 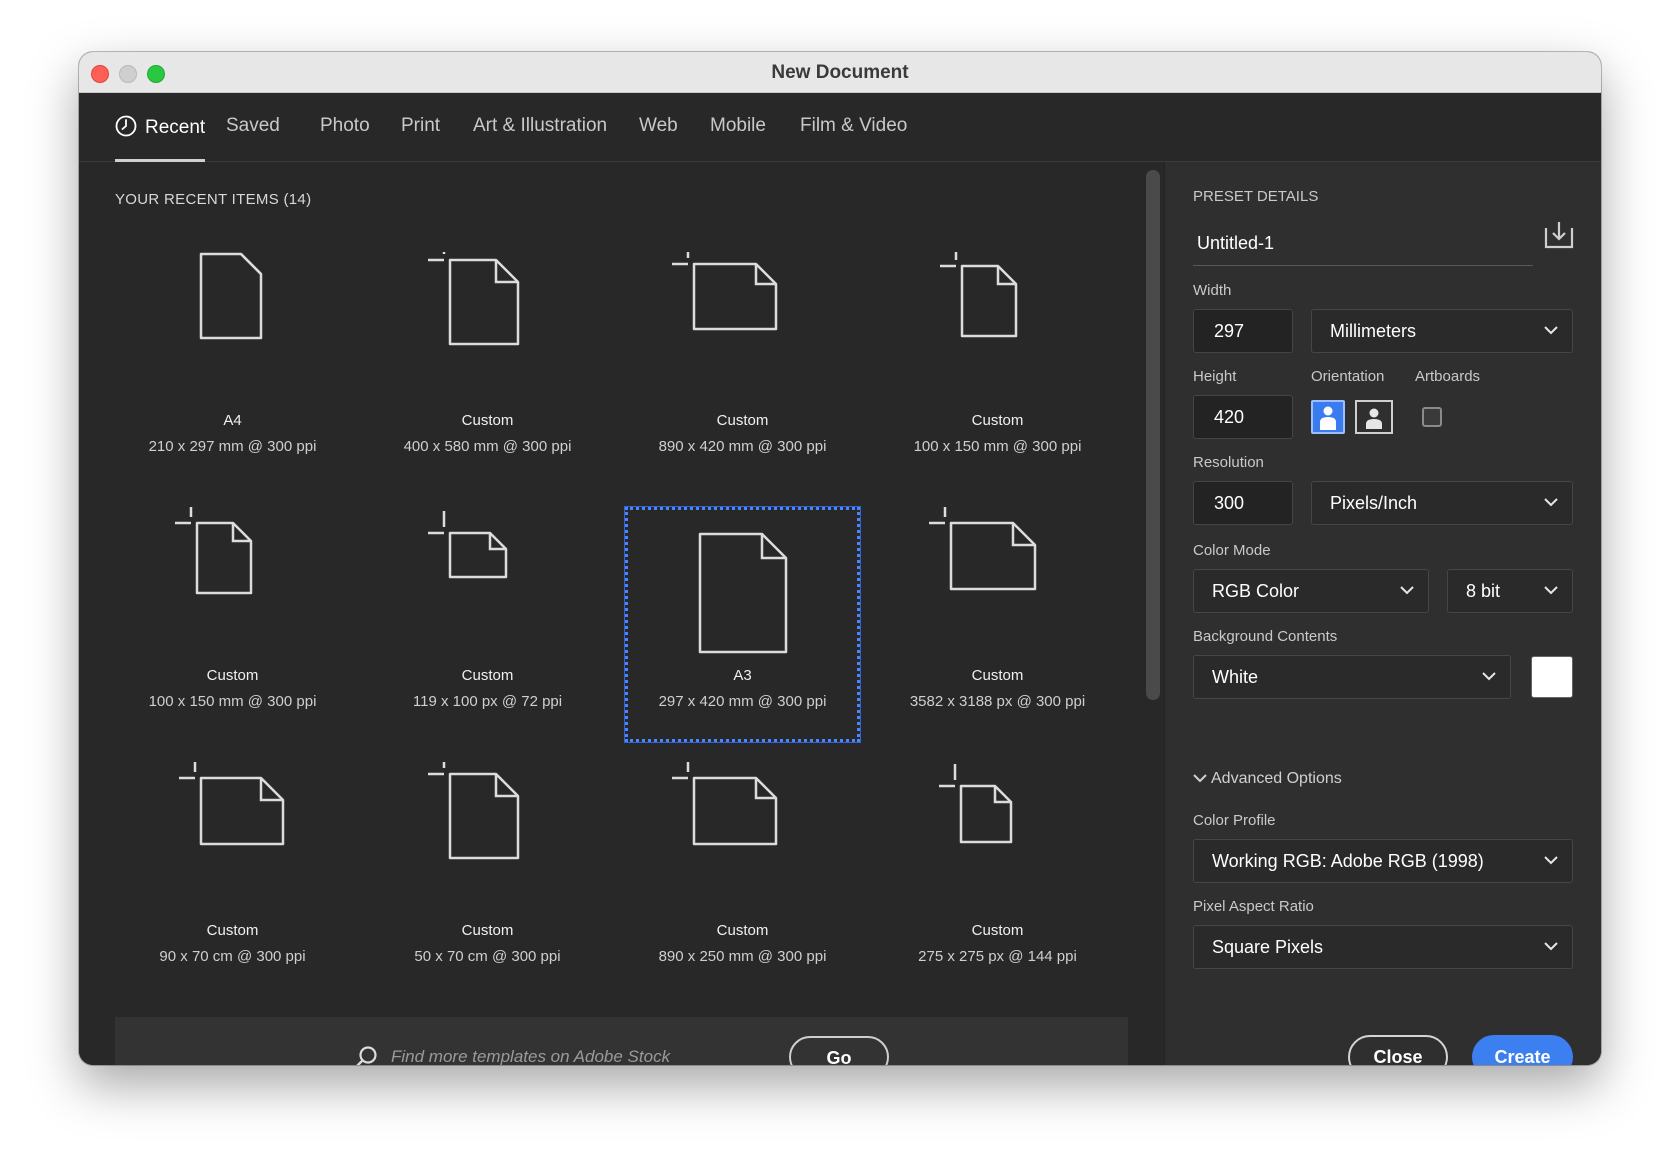 I want to click on recent-item-tile: Custom 50 x 70 cm @ 300 ppi, so click(x=487, y=879).